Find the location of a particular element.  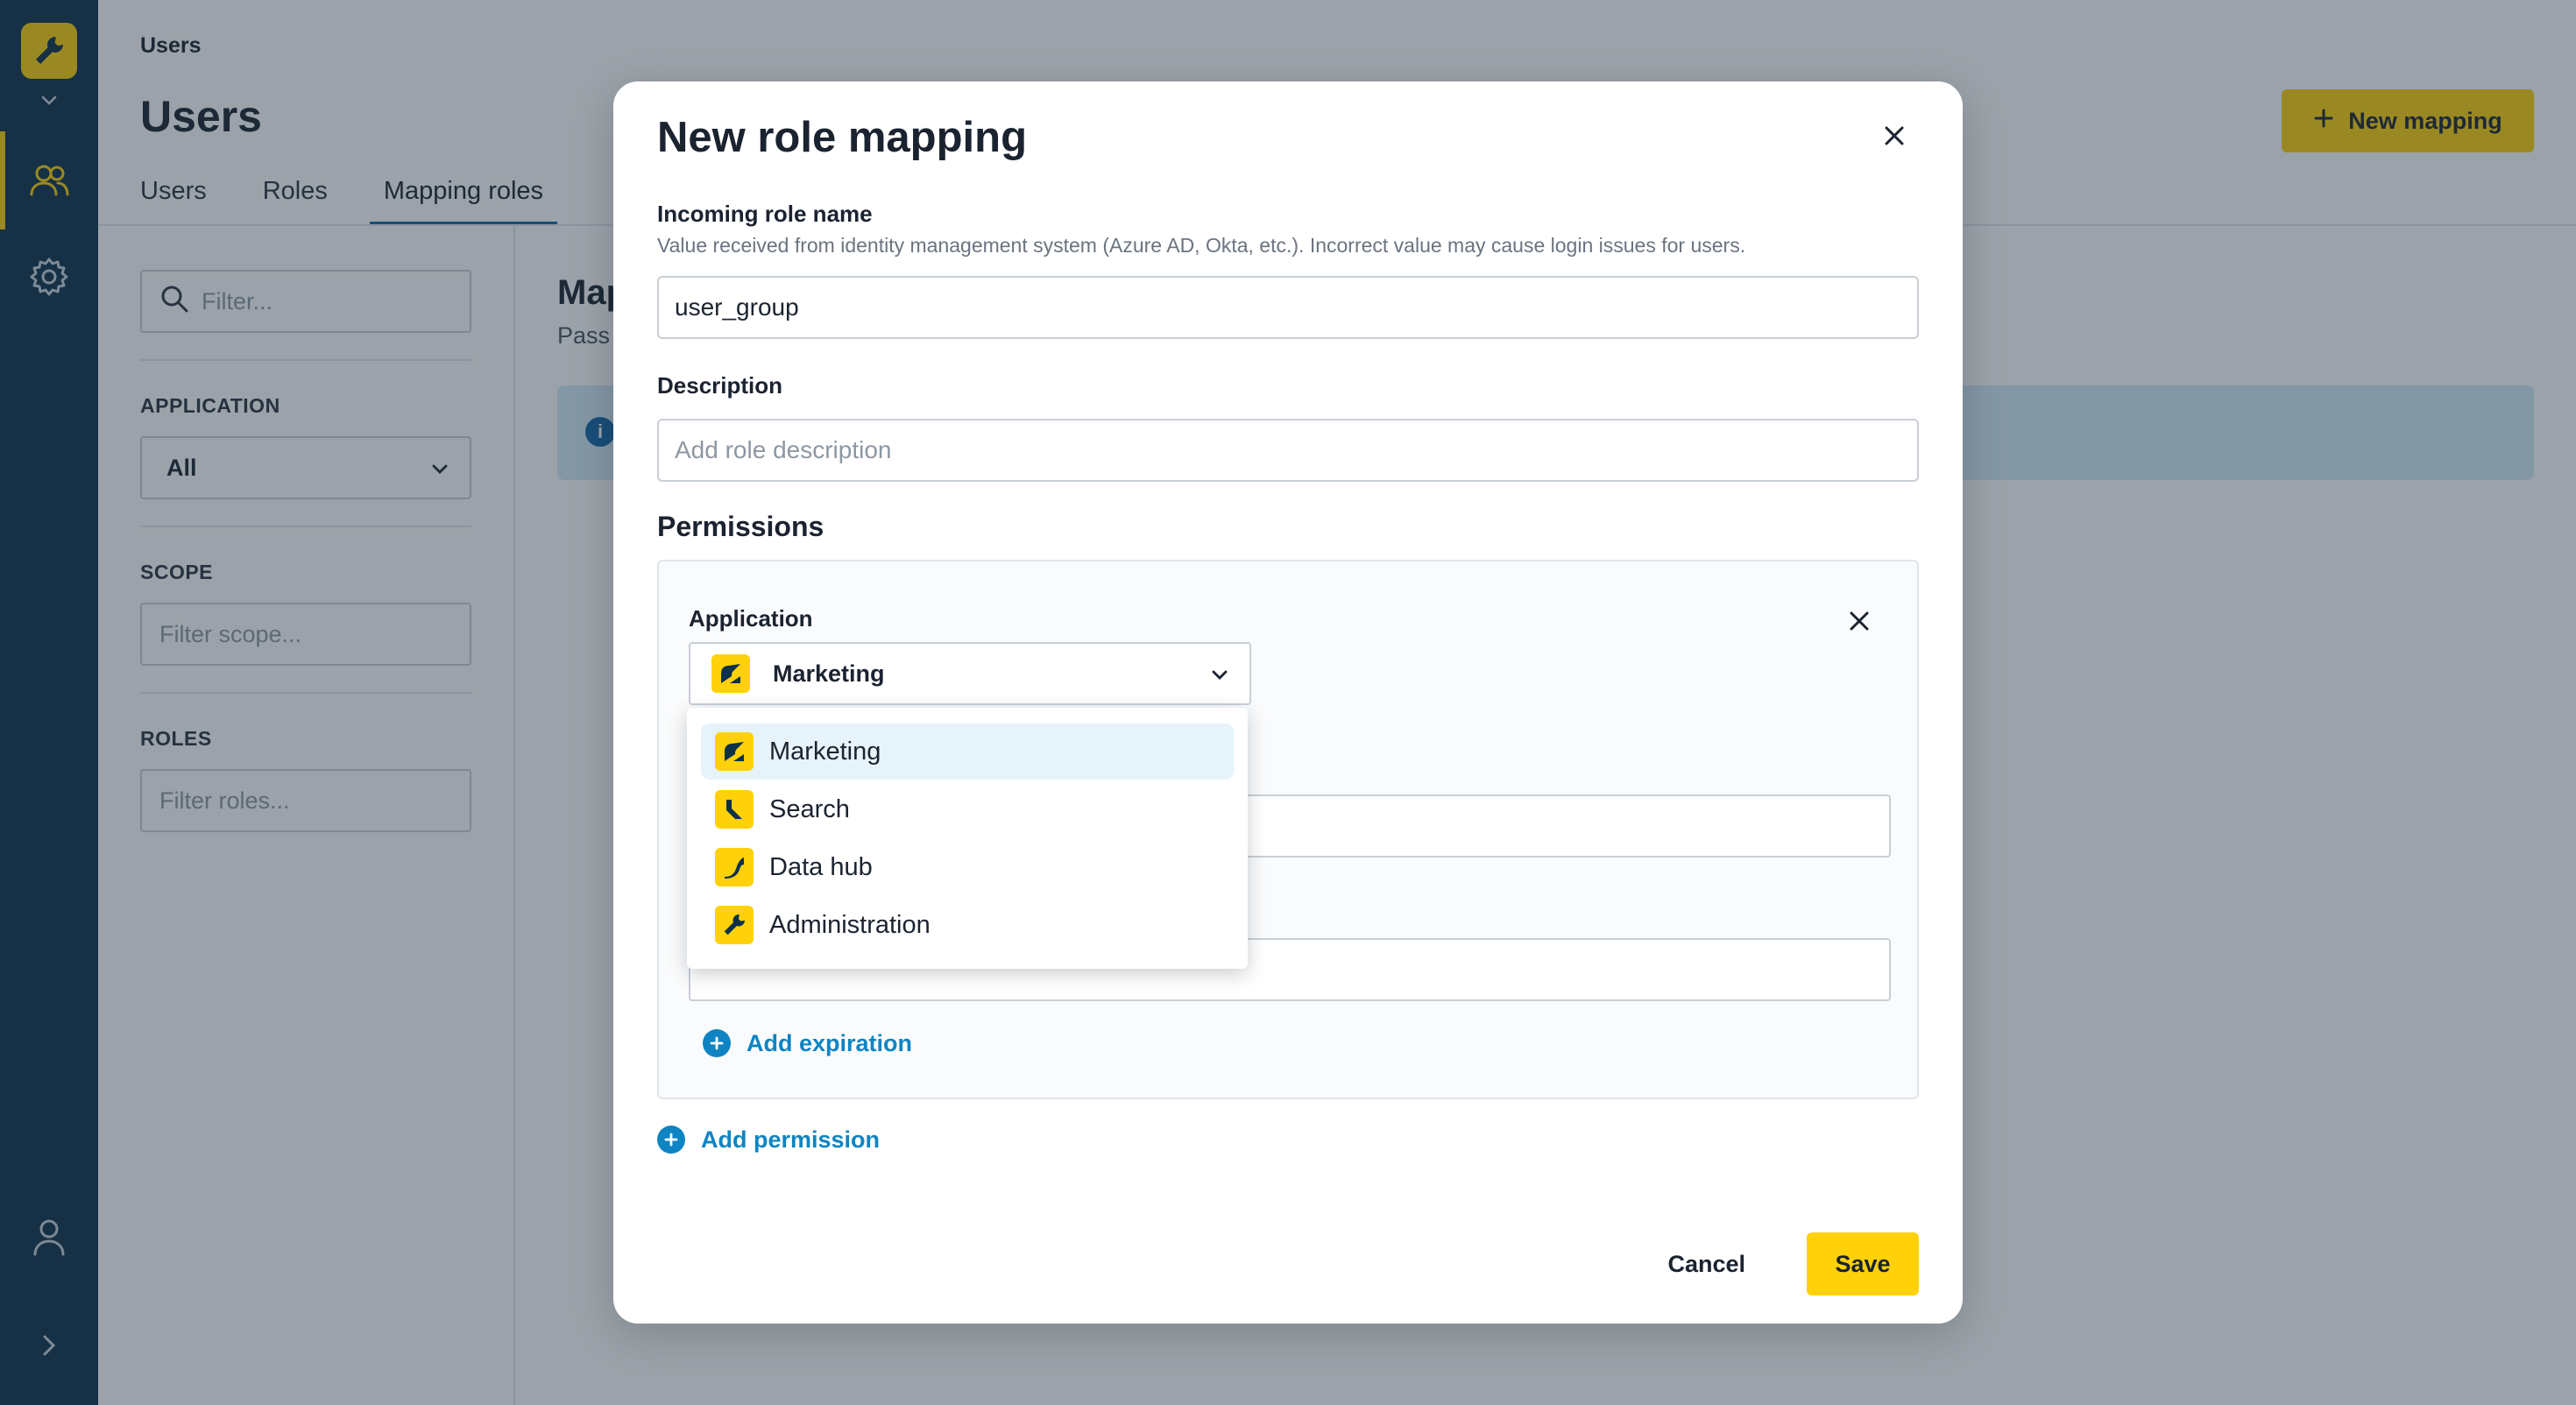

add-expiration-label: Add expiration is located at coordinates (830, 1042).